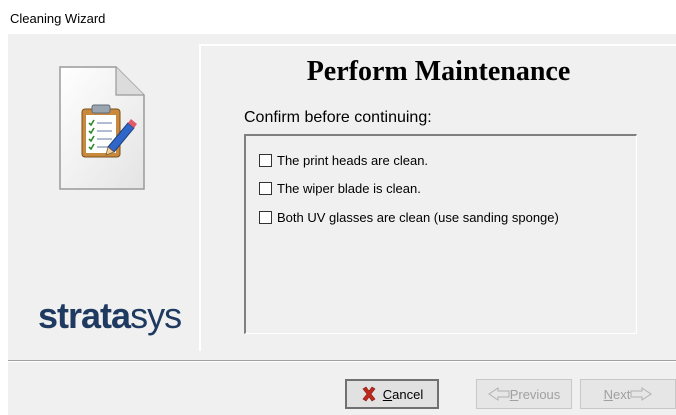  Describe the element at coordinates (156, 315) in the screenshot. I see `logo-text-light: sys` at that location.